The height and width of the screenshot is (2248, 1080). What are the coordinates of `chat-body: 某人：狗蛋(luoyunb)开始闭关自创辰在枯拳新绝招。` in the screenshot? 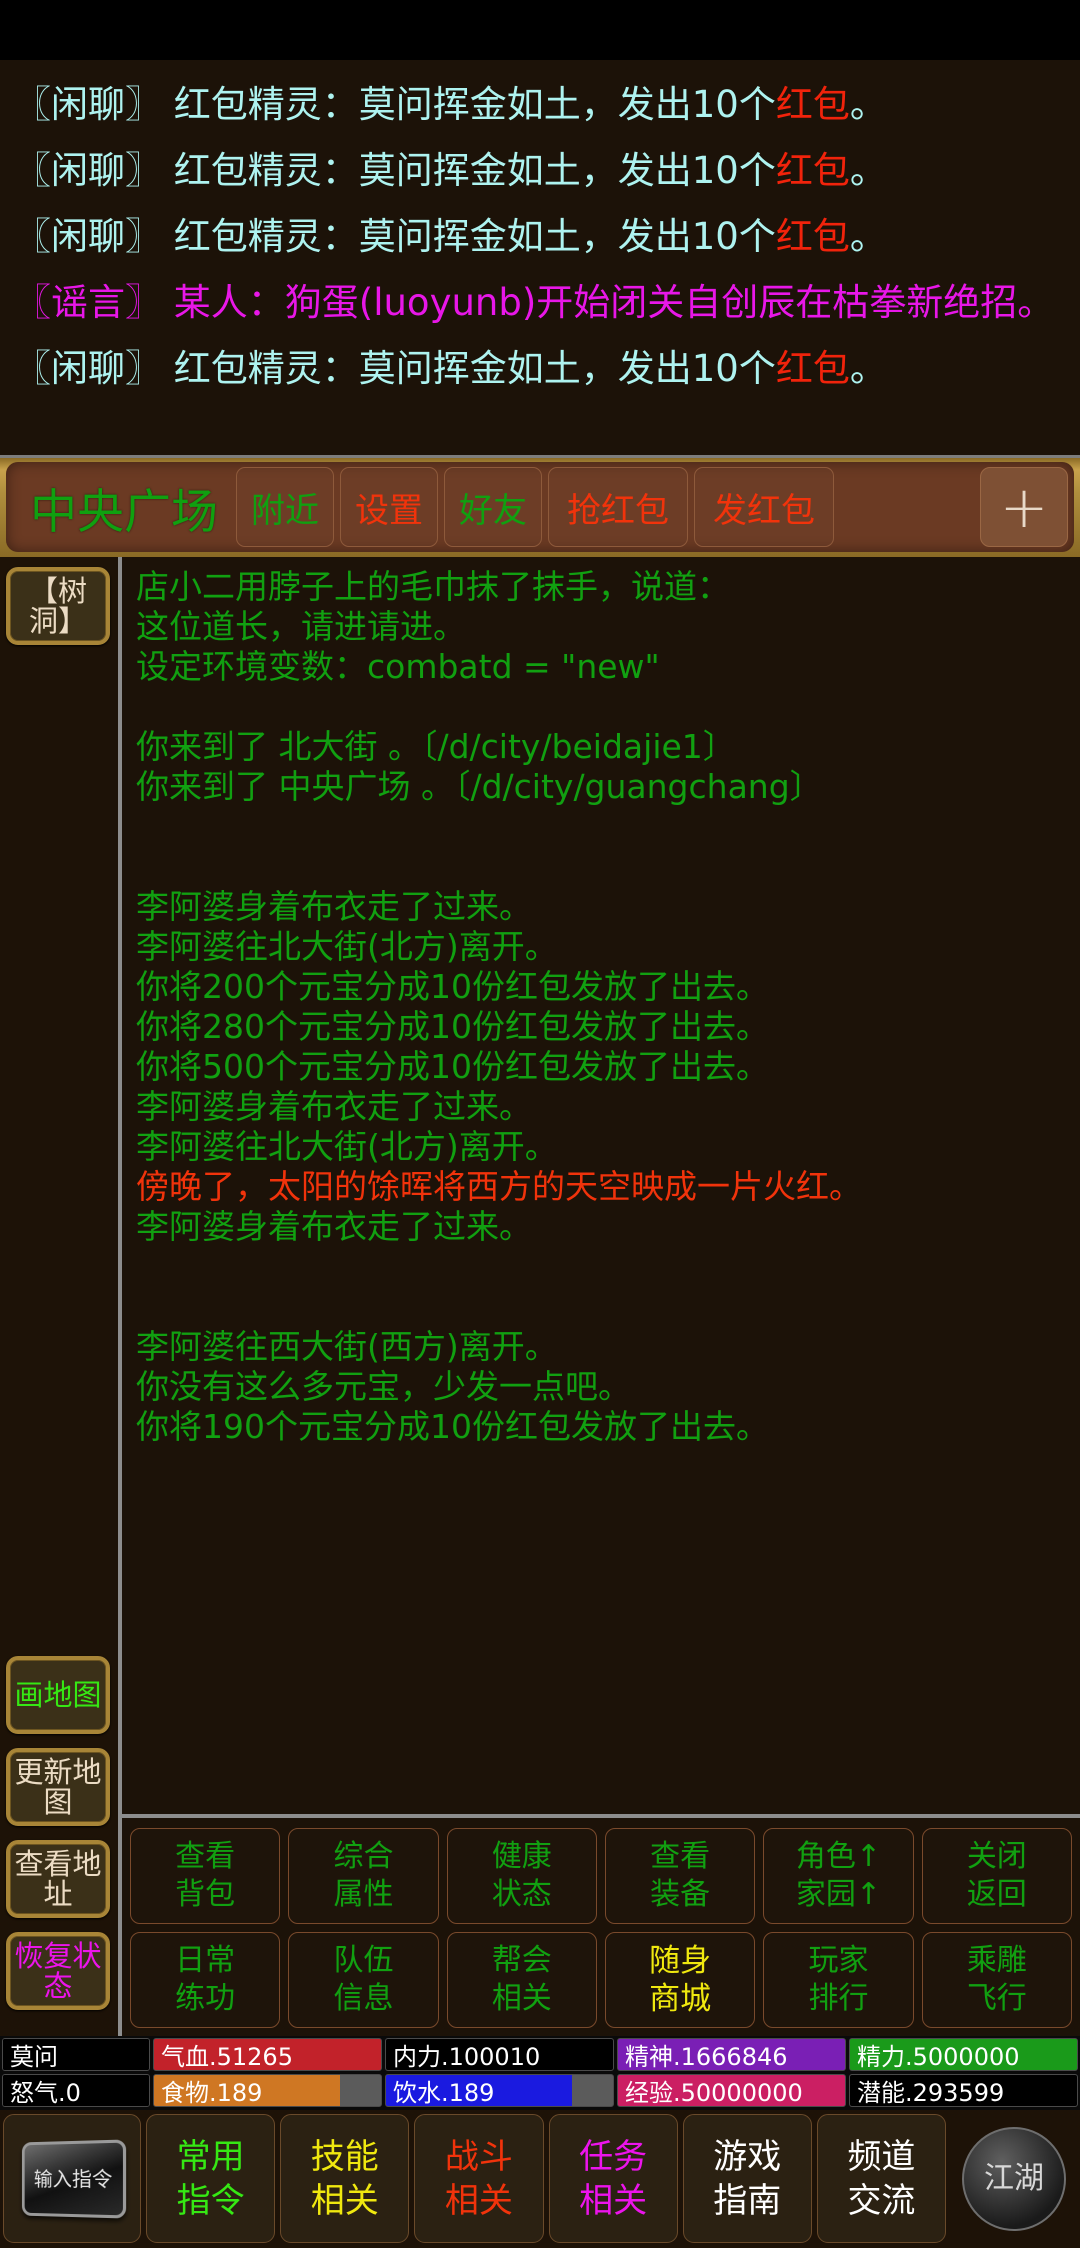 It's located at (608, 302).